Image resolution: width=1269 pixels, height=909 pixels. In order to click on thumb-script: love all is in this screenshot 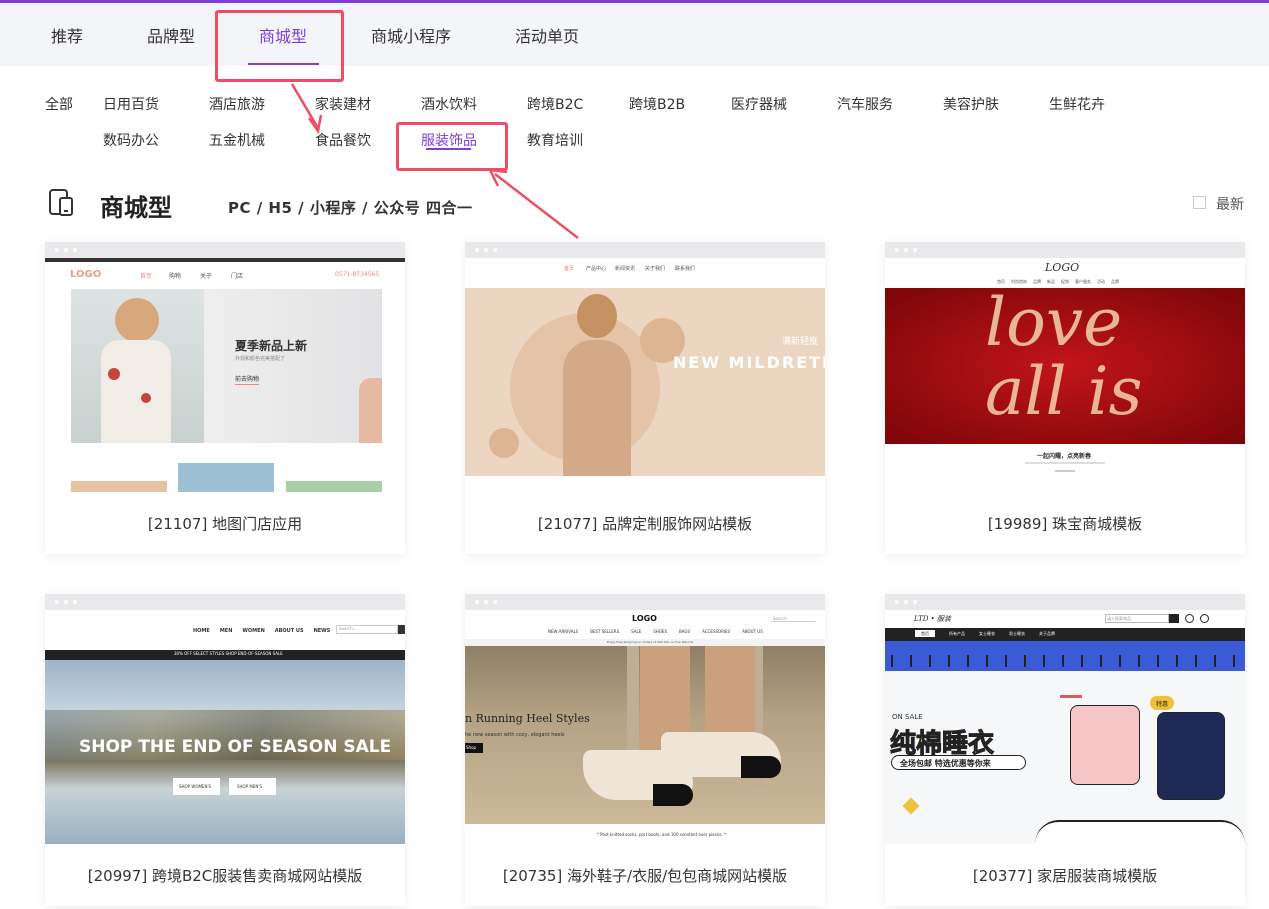, I will do `click(1064, 357)`.